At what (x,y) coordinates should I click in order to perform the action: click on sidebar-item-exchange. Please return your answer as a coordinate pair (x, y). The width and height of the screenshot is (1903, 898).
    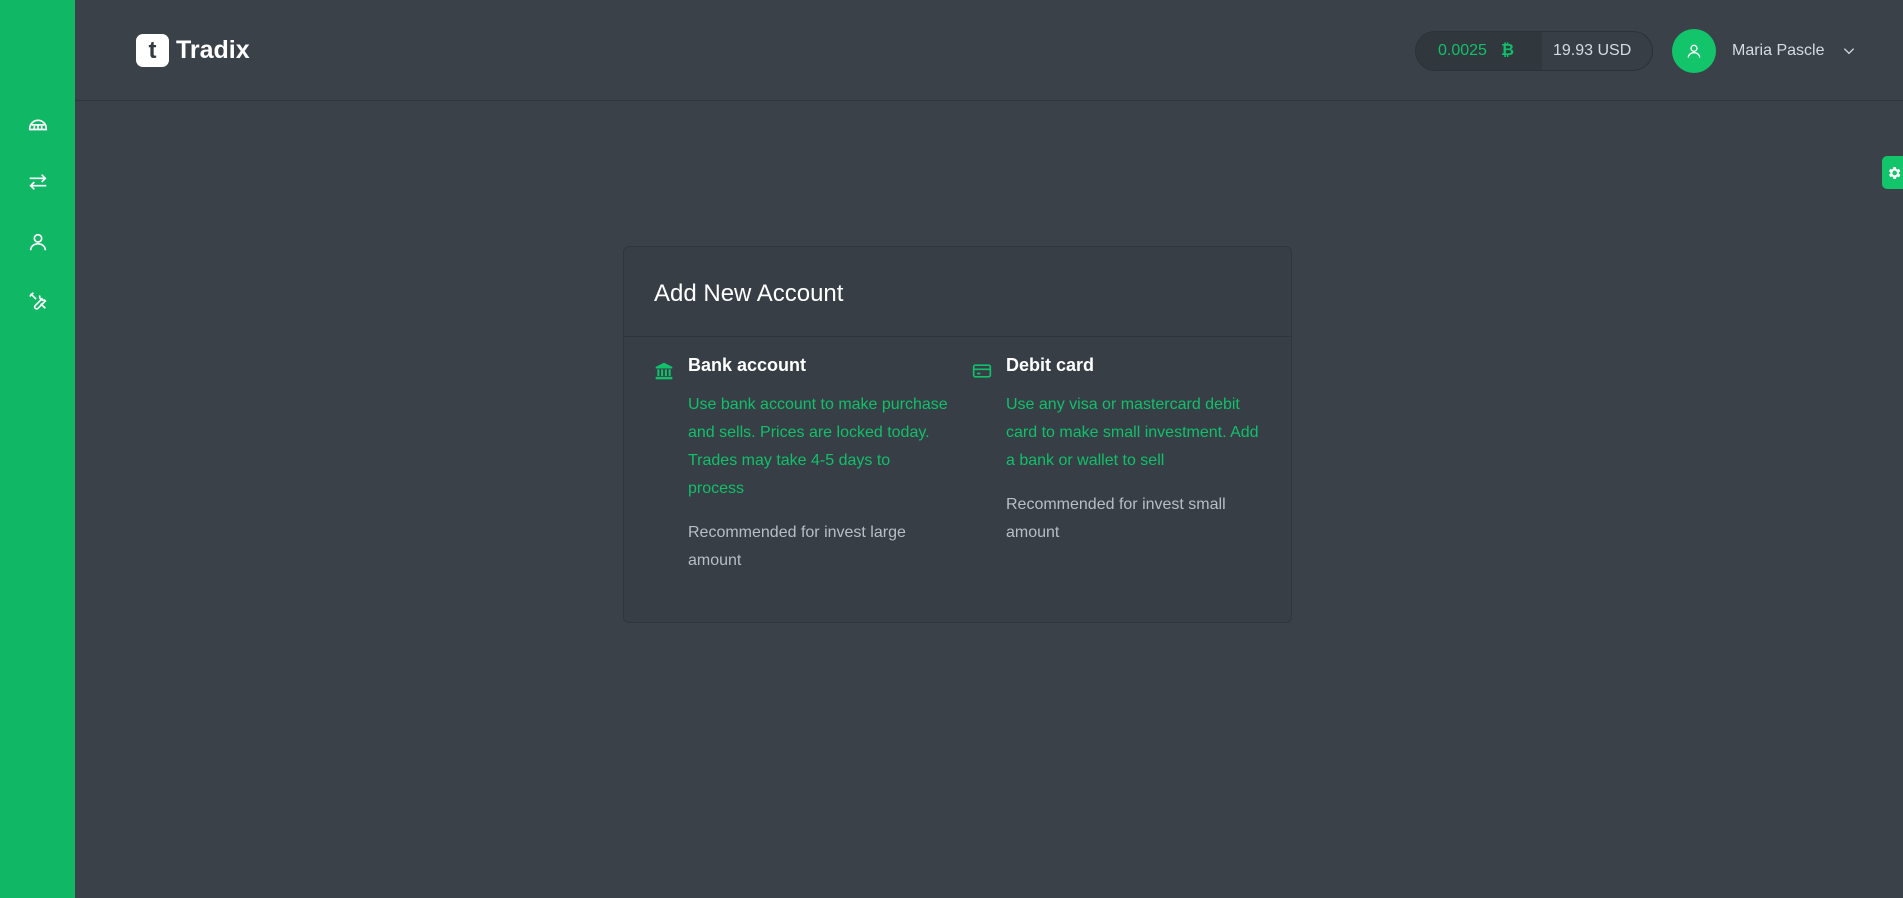
    Looking at the image, I should click on (38, 182).